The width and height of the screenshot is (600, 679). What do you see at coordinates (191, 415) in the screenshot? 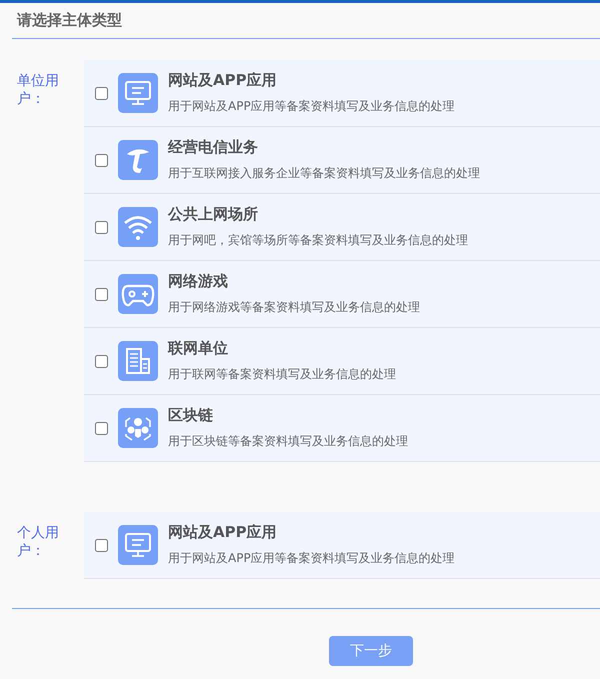
I see `option-title: 区块链` at bounding box center [191, 415].